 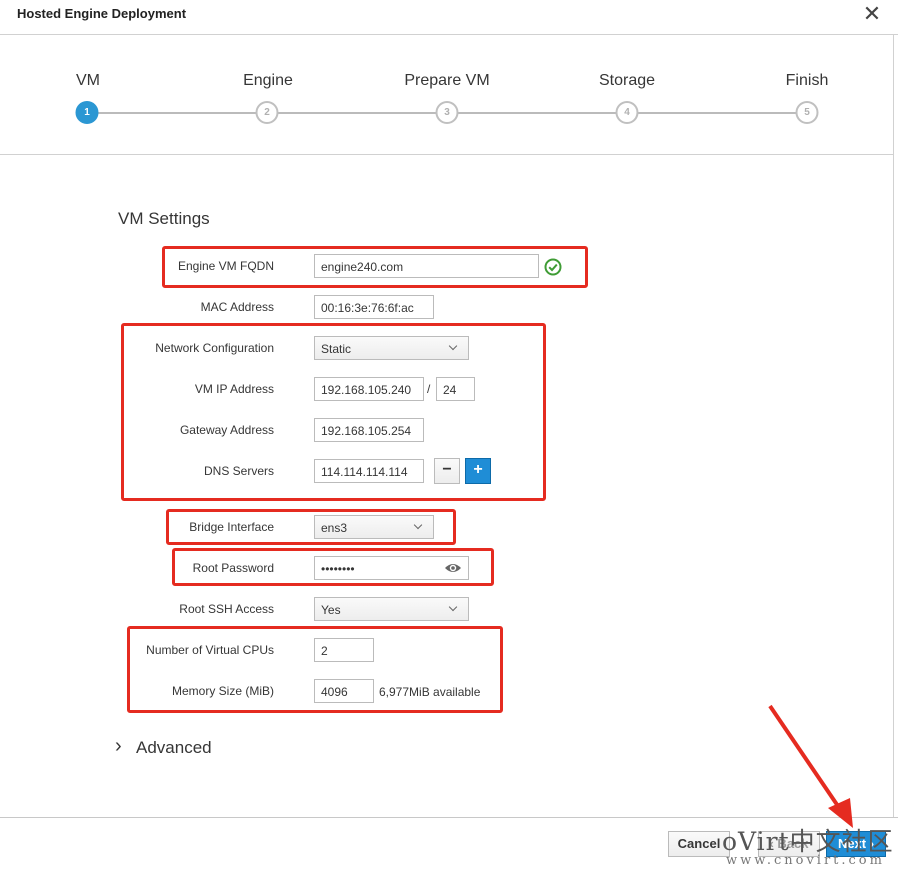 What do you see at coordinates (222, 691) in the screenshot?
I see `memory-label: Memory Size (MiB)` at bounding box center [222, 691].